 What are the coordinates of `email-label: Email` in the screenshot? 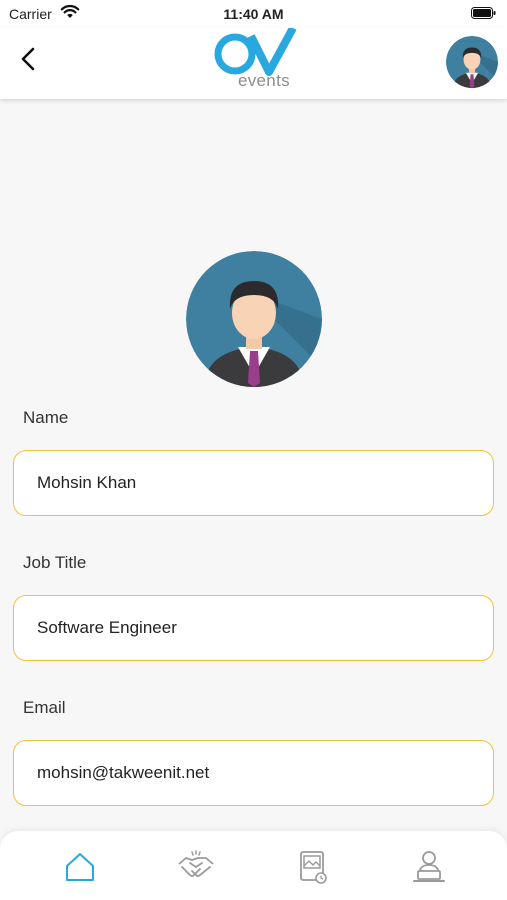 It's located at (44, 707).